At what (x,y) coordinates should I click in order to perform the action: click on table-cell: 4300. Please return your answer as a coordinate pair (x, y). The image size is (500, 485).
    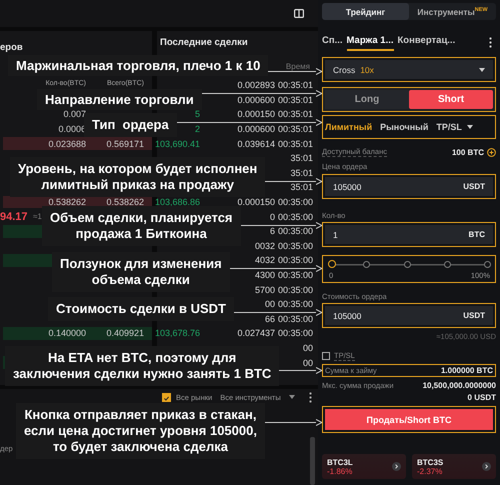
    Looking at the image, I should click on (264, 275).